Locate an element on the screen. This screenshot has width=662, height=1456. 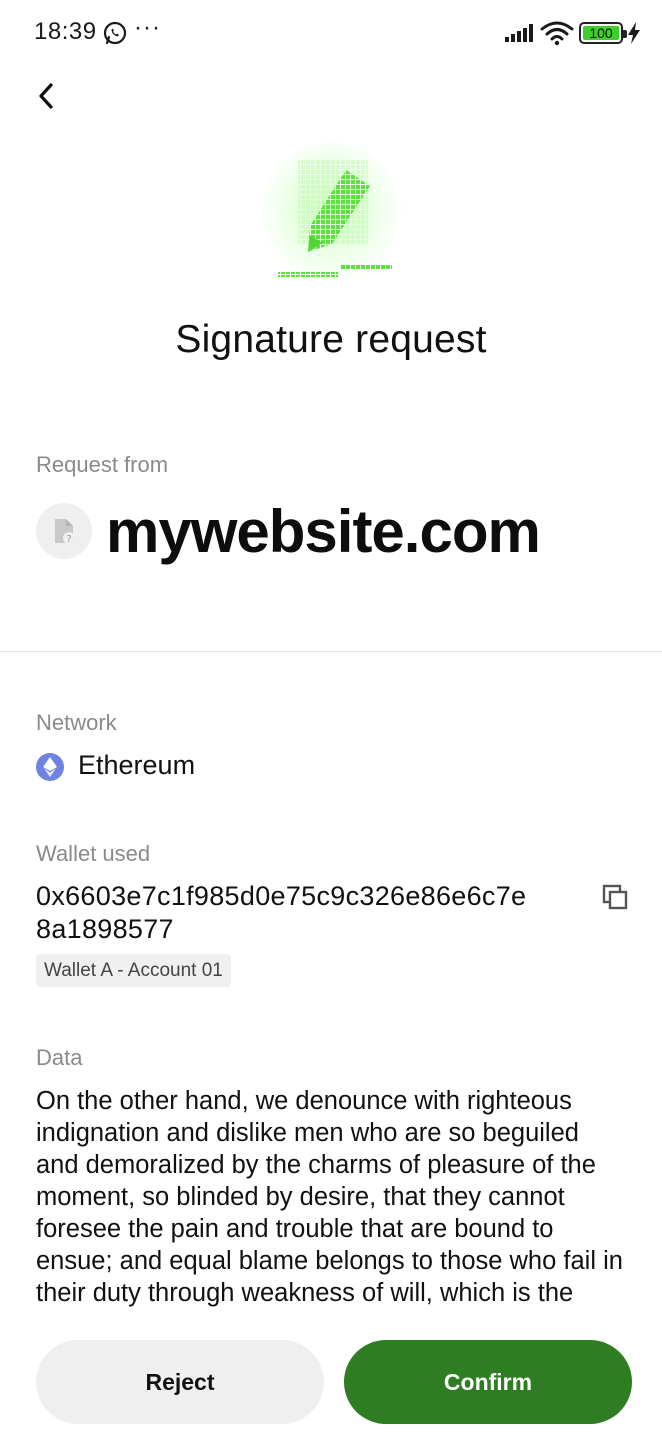
pencil-signature-icon is located at coordinates (331, 218).